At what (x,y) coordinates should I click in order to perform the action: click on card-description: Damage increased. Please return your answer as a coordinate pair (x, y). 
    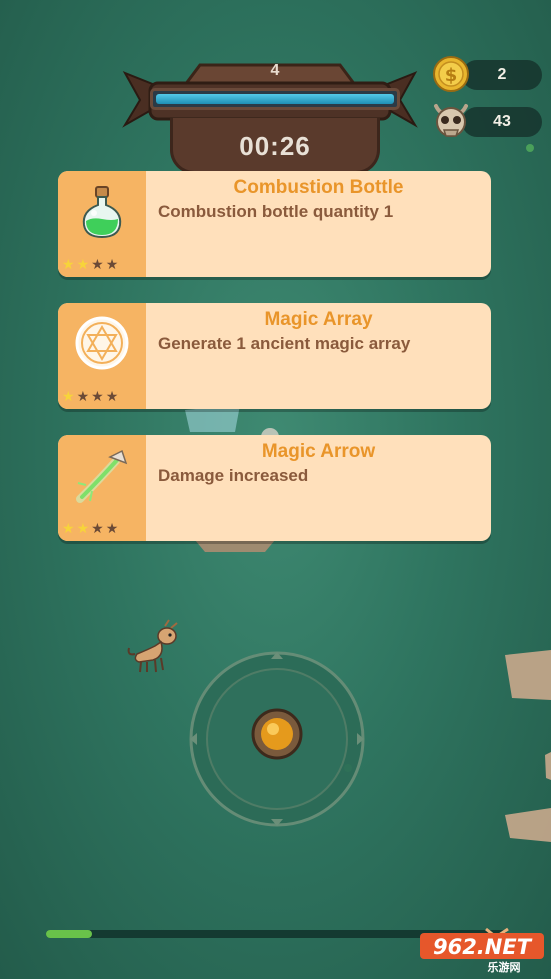
    Looking at the image, I should click on (233, 475).